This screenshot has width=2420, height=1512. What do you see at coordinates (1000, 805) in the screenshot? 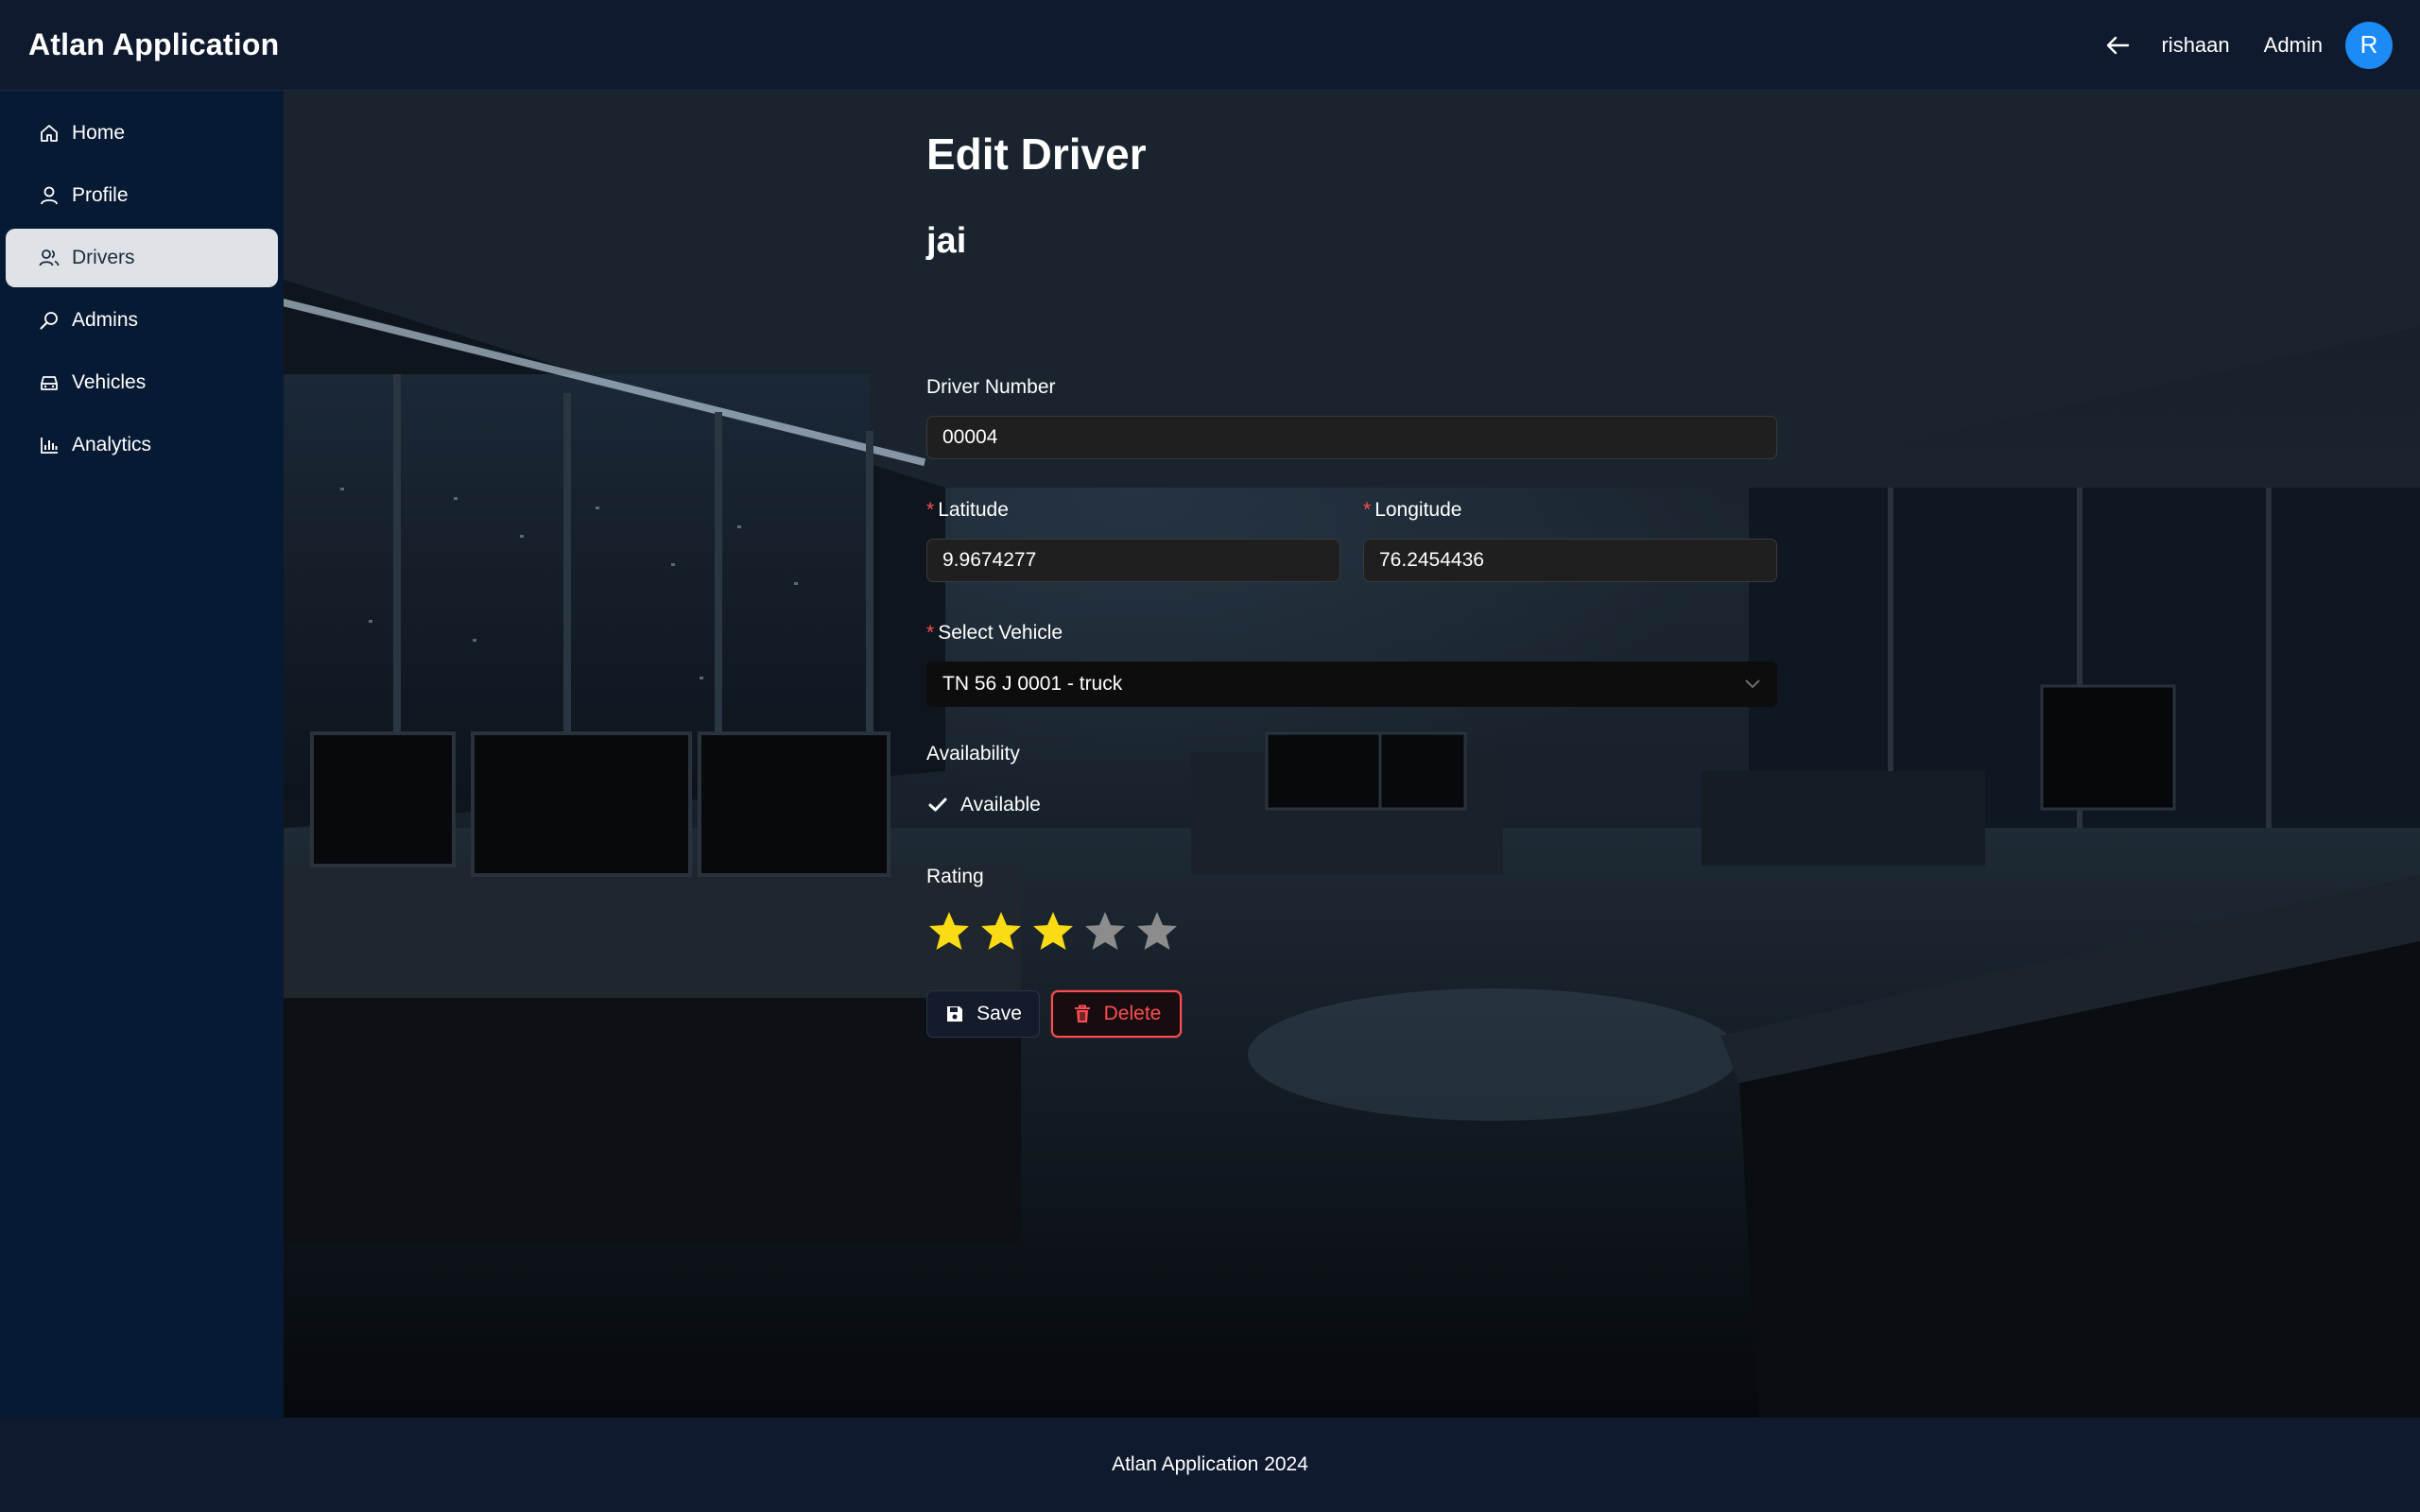
I see `available-checkbox-label: Available` at bounding box center [1000, 805].